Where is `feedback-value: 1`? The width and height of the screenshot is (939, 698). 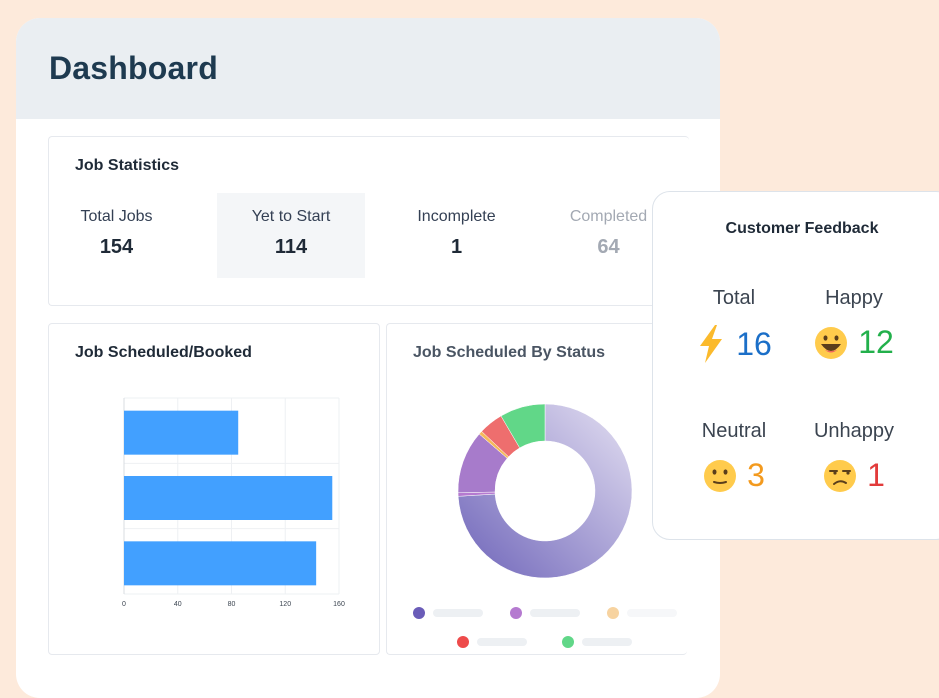 feedback-value: 1 is located at coordinates (876, 475).